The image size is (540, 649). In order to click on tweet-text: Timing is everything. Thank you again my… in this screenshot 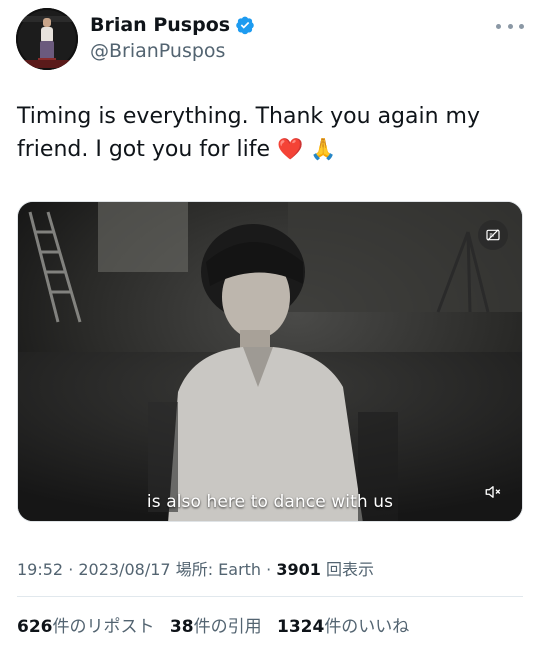, I will do `click(267, 133)`.